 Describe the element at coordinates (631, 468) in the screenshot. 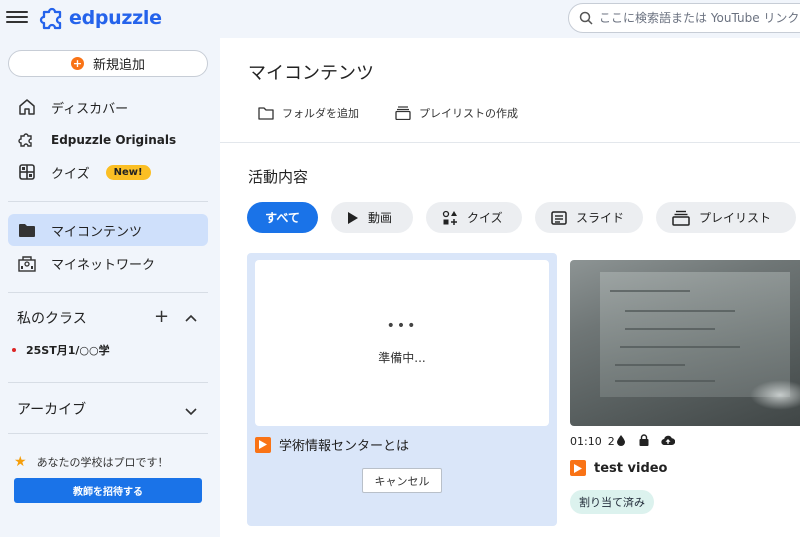

I see `card-title: test video` at that location.